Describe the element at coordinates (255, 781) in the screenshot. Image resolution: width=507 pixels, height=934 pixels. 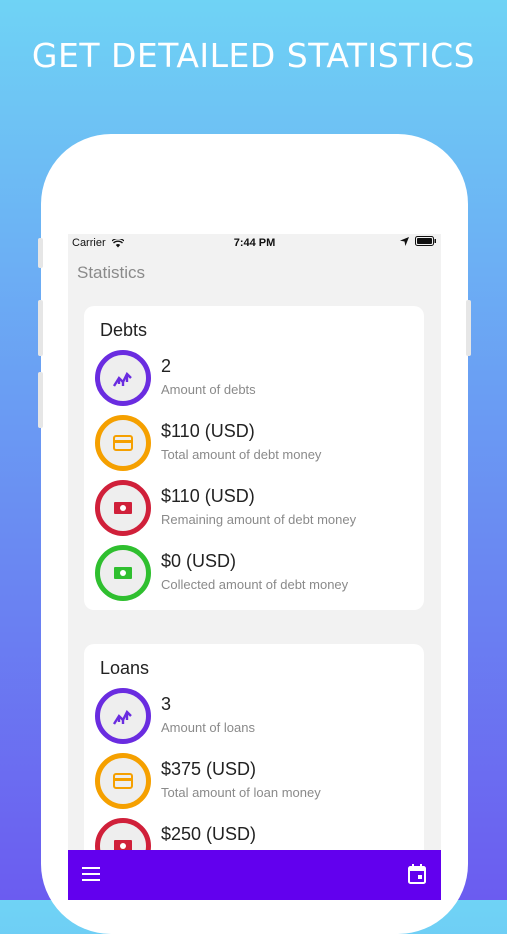
I see `list-item: $375 (USD) Total amount of loan money` at that location.